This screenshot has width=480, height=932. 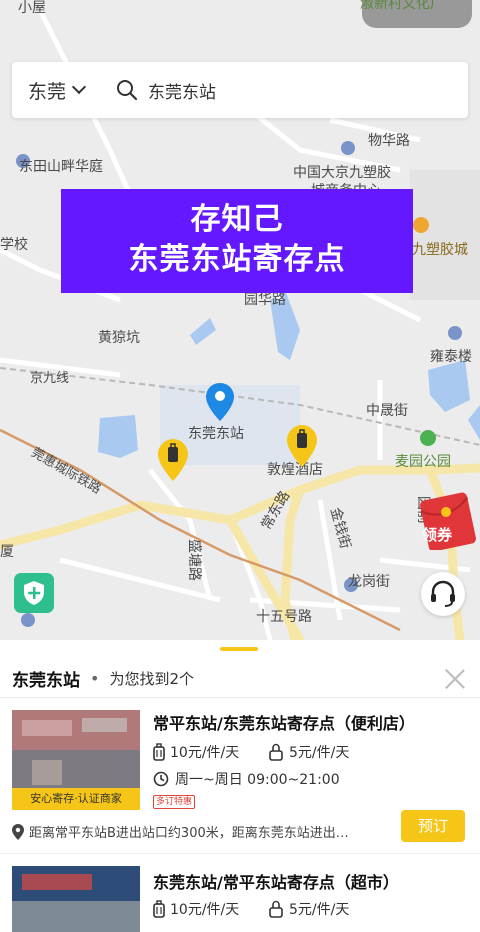 I want to click on book-button: 预订, so click(x=433, y=826).